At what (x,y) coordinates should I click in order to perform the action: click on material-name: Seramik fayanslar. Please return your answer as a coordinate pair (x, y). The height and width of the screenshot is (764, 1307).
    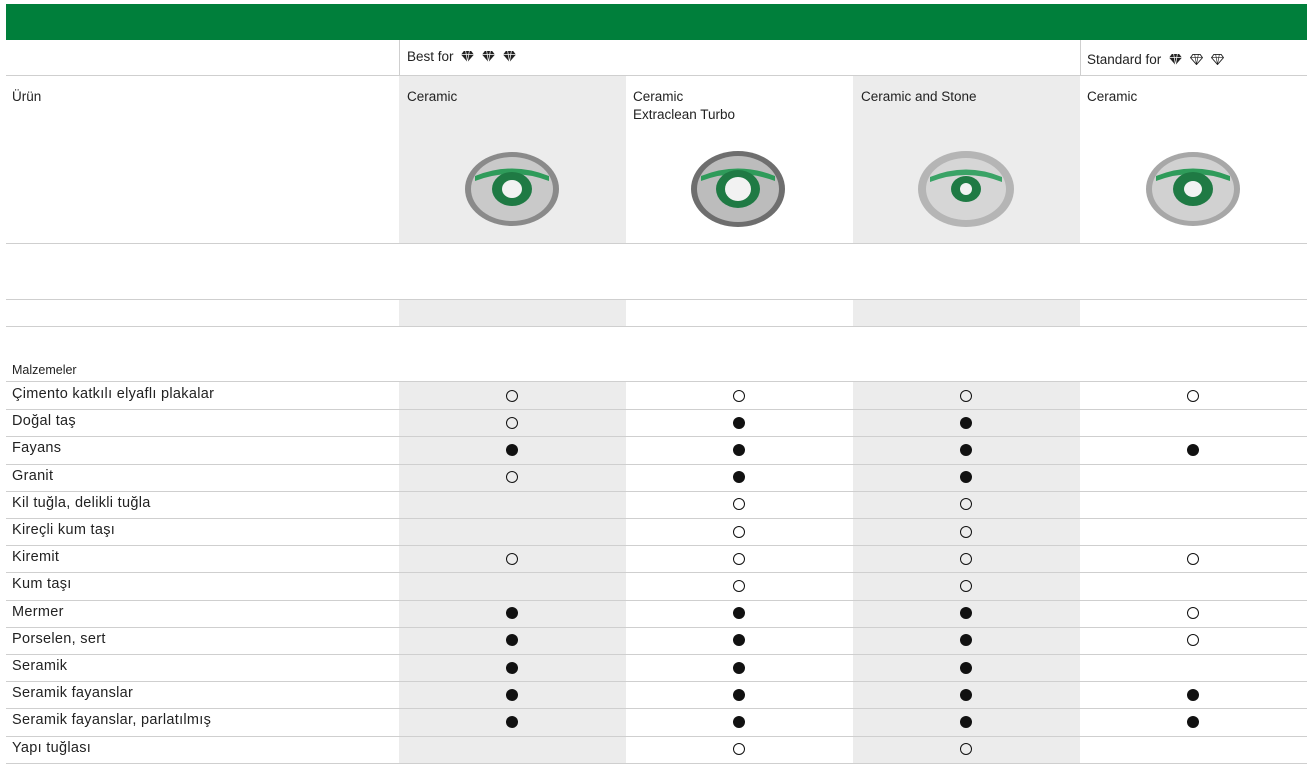
    Looking at the image, I should click on (73, 693).